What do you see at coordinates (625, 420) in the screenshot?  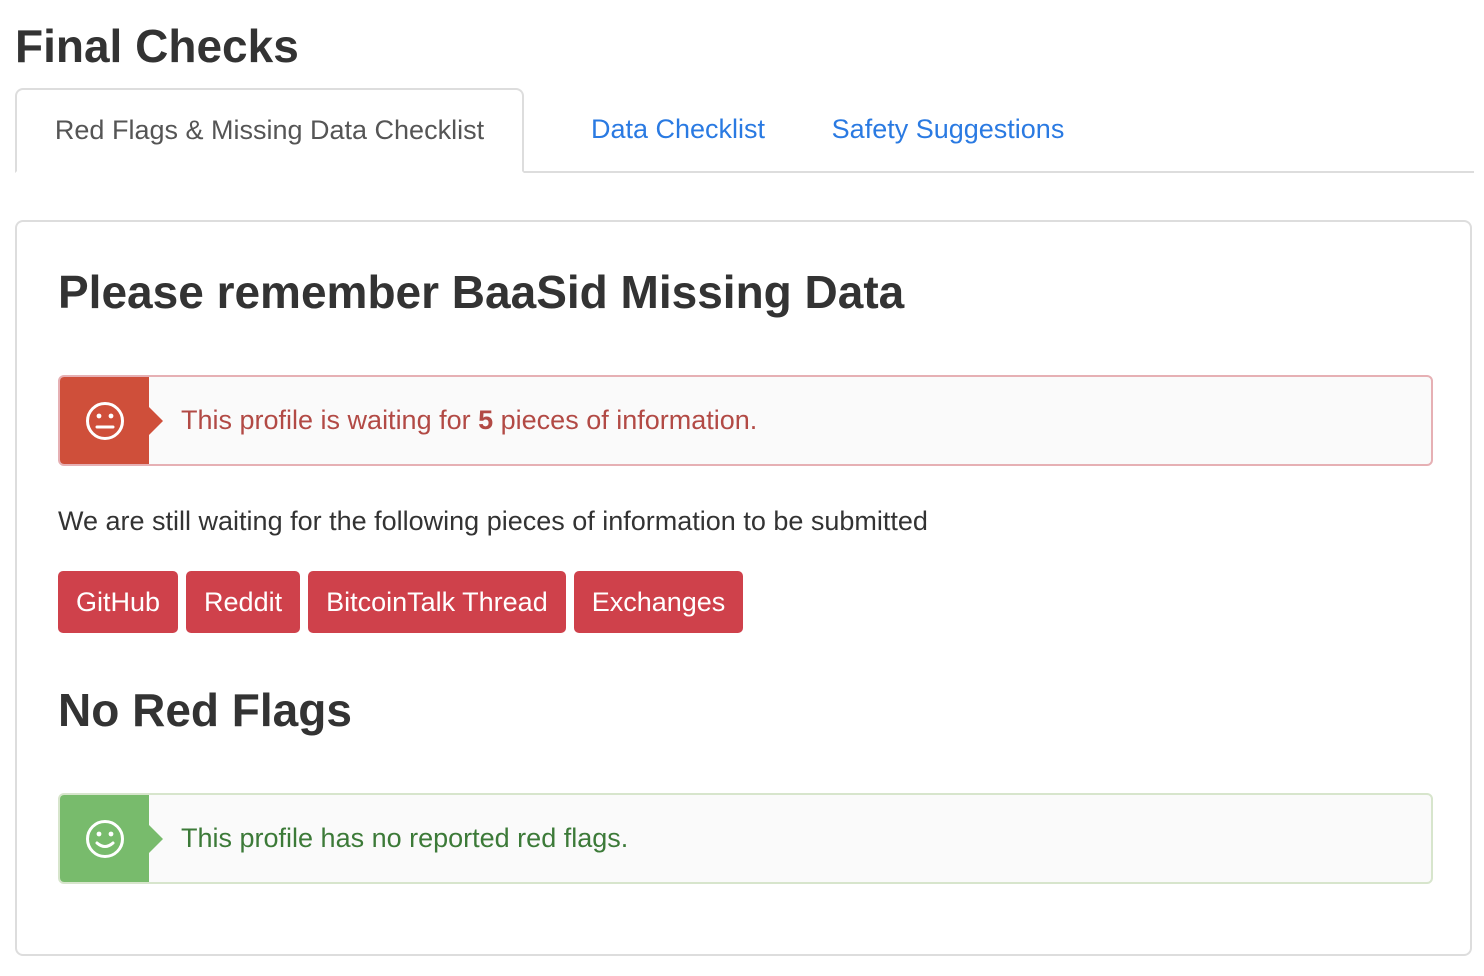 I see `alert-text-suffix: pieces of information.` at bounding box center [625, 420].